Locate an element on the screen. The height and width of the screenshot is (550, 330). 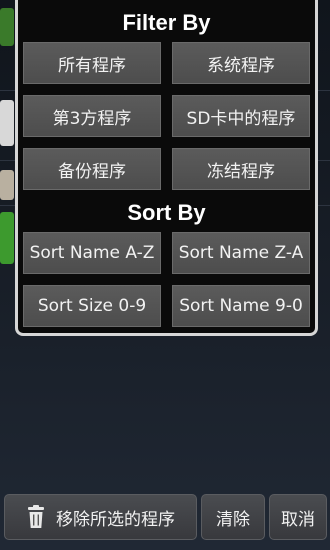
sort-size-09-button: Sort Size 0-9 is located at coordinates (92, 306).